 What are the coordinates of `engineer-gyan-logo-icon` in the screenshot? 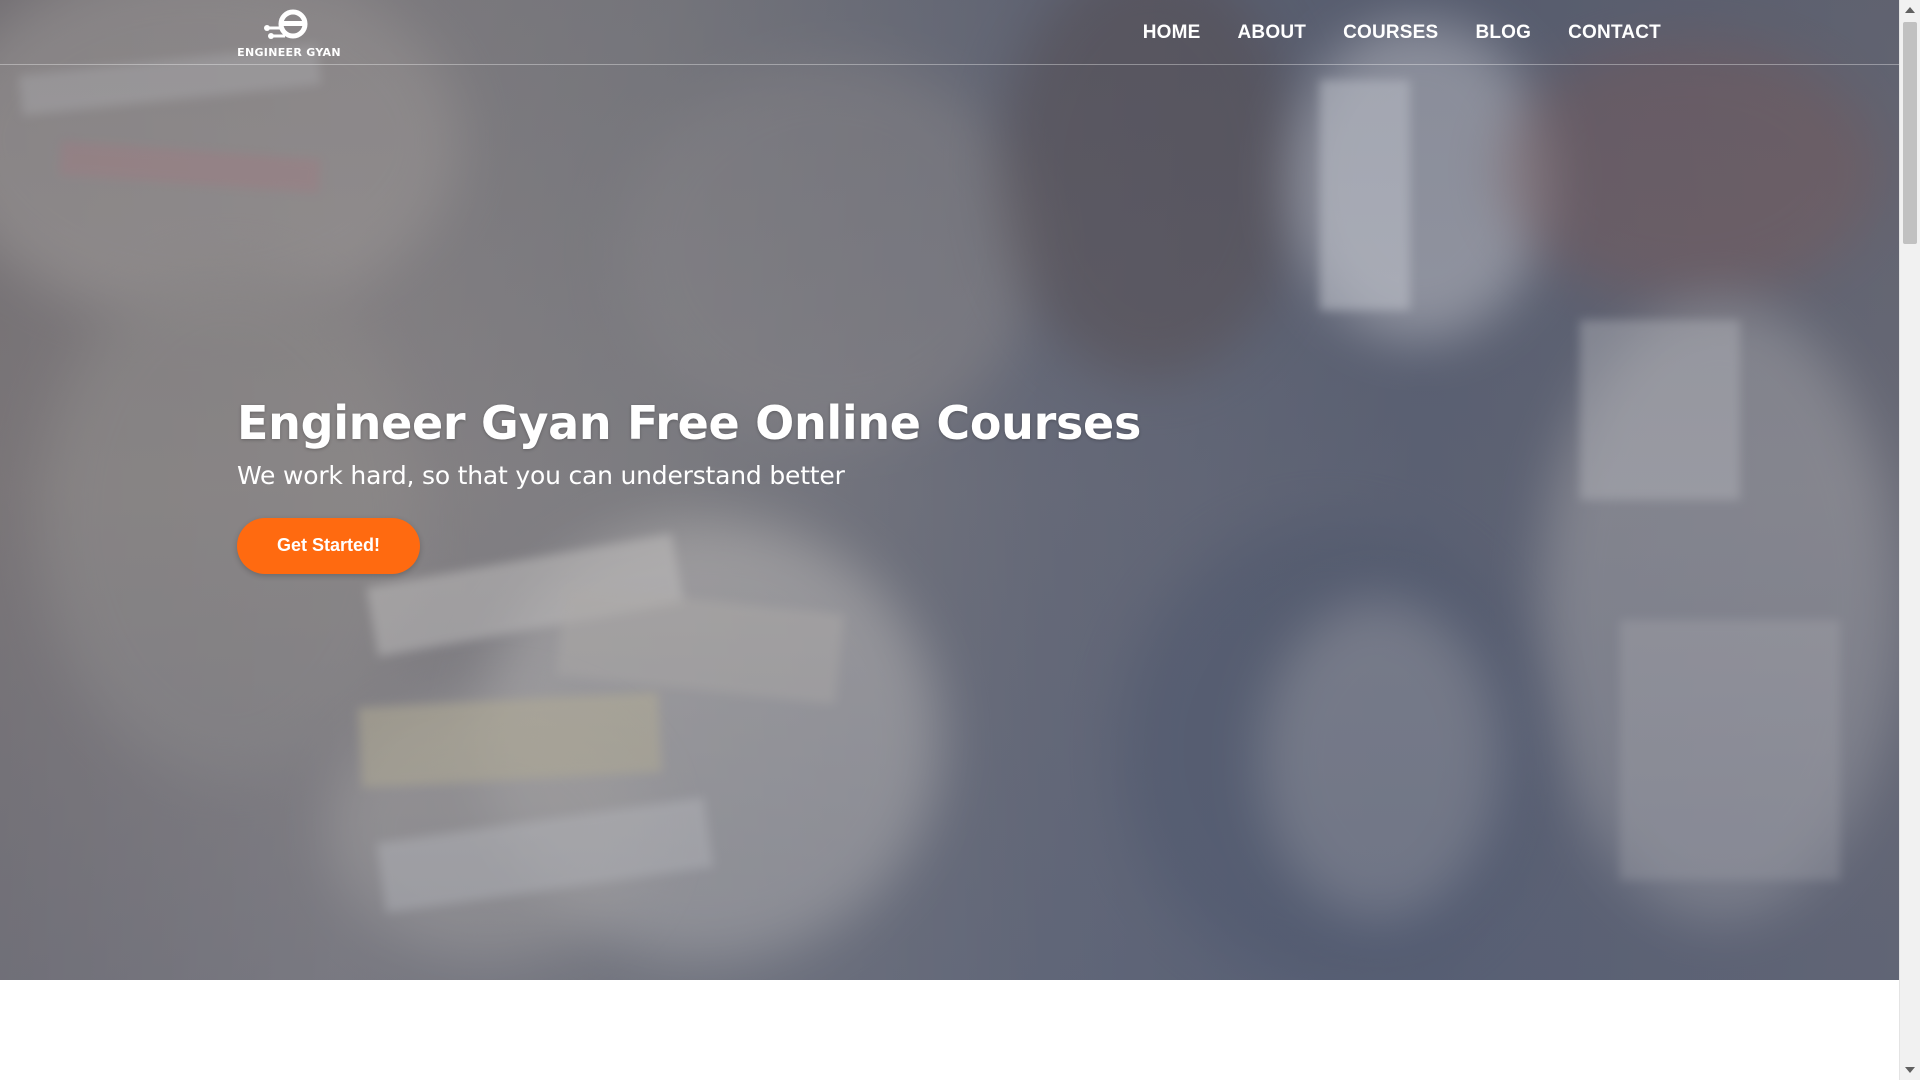 It's located at (286, 24).